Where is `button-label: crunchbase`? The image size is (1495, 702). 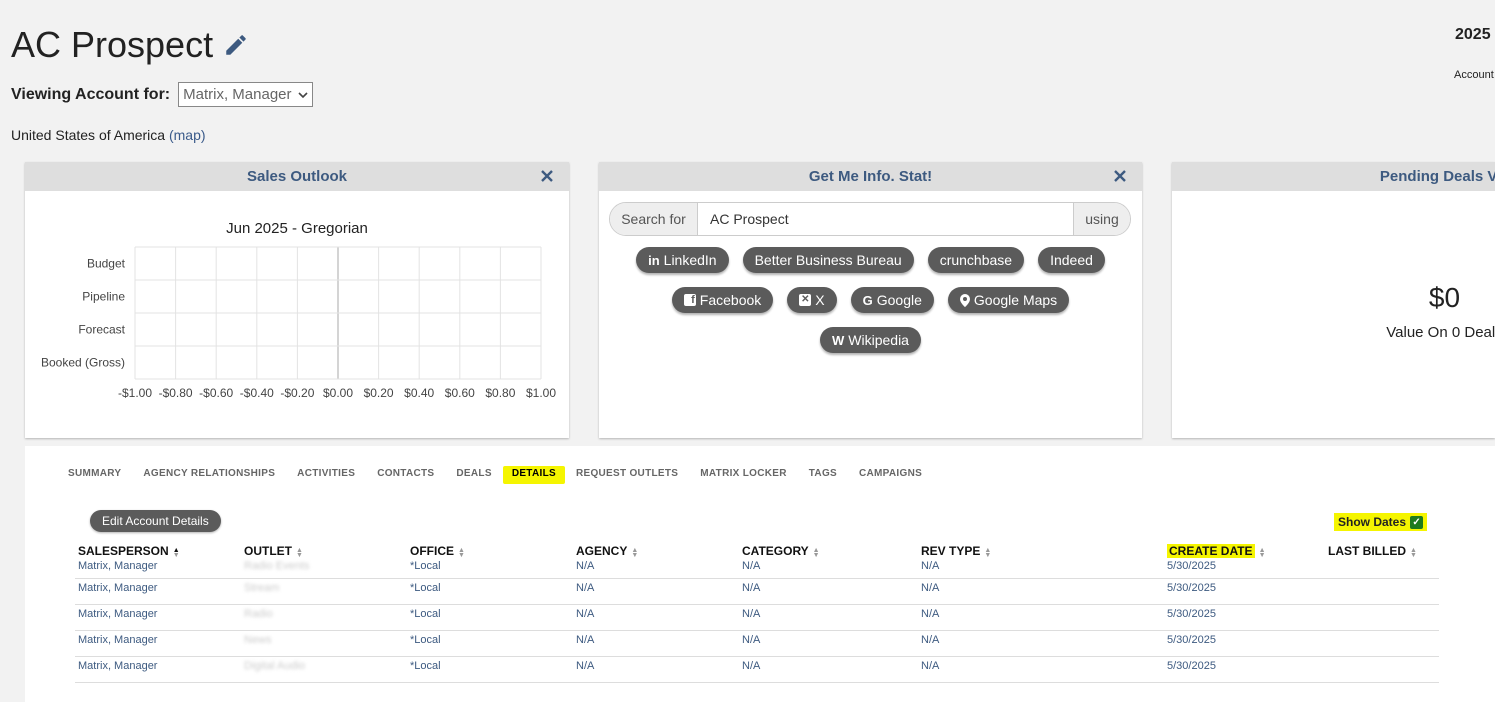 button-label: crunchbase is located at coordinates (976, 260).